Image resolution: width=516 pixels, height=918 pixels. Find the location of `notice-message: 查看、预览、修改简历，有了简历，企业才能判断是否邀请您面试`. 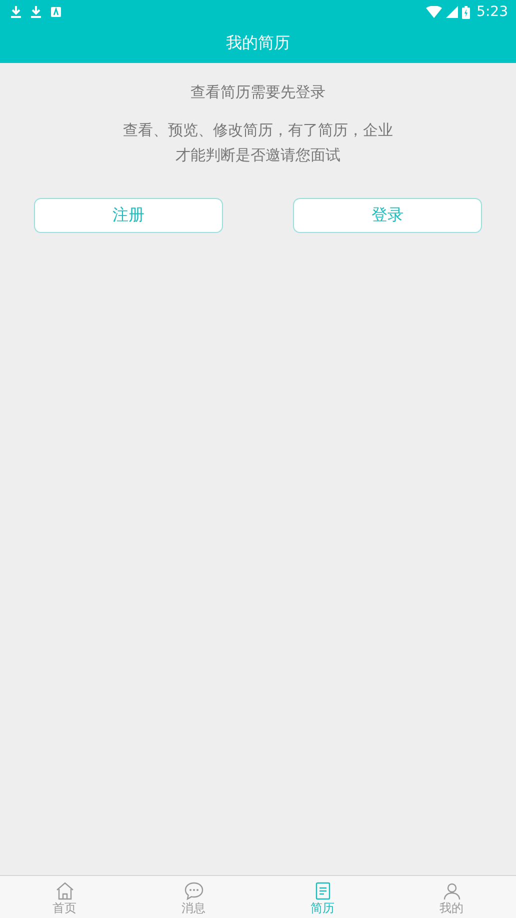

notice-message: 查看、预览、修改简历，有了简历，企业才能判断是否邀请您面试 is located at coordinates (258, 143).